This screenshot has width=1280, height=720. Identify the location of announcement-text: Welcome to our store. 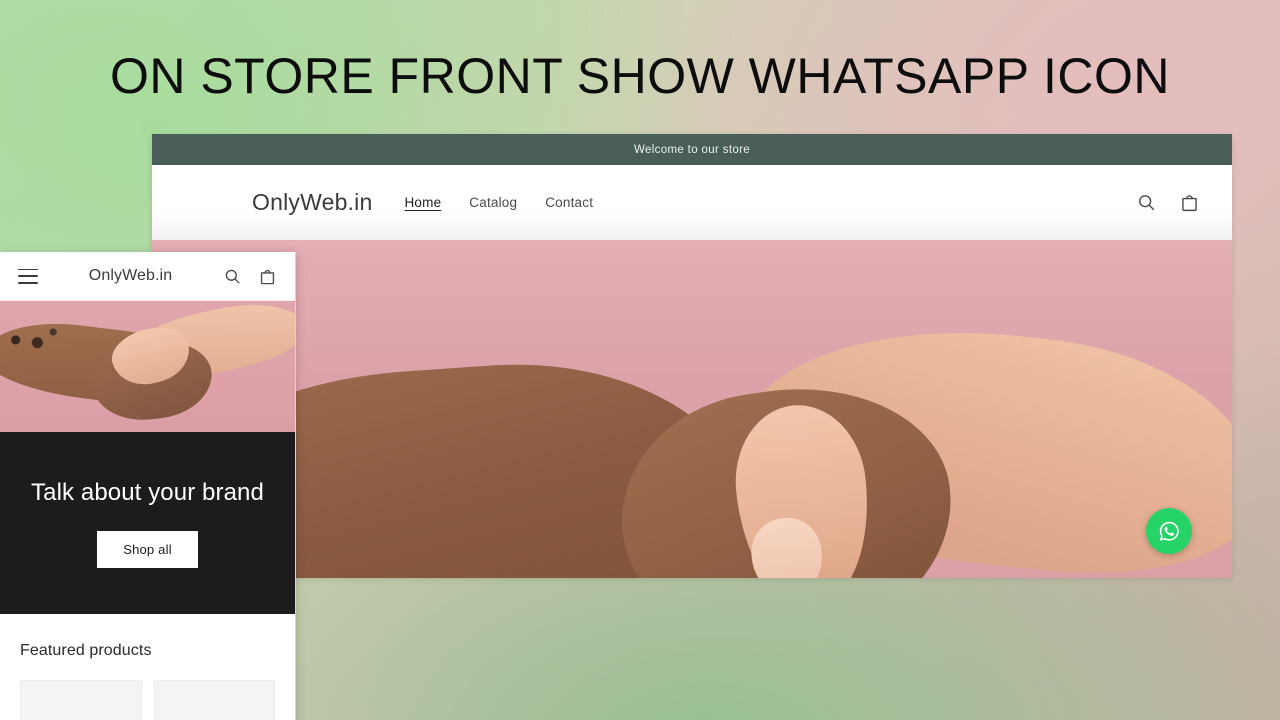
(692, 149).